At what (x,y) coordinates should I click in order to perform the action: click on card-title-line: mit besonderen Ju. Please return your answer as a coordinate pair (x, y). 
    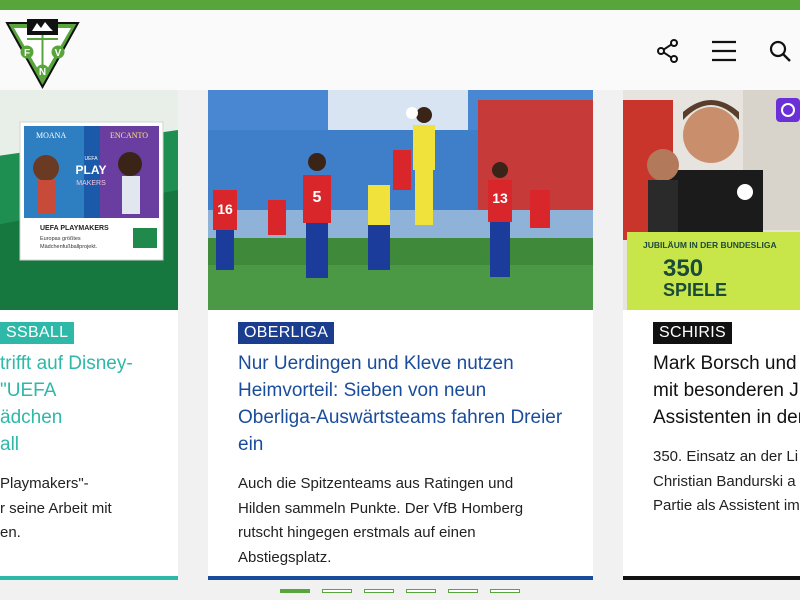
    Looking at the image, I should click on (726, 390).